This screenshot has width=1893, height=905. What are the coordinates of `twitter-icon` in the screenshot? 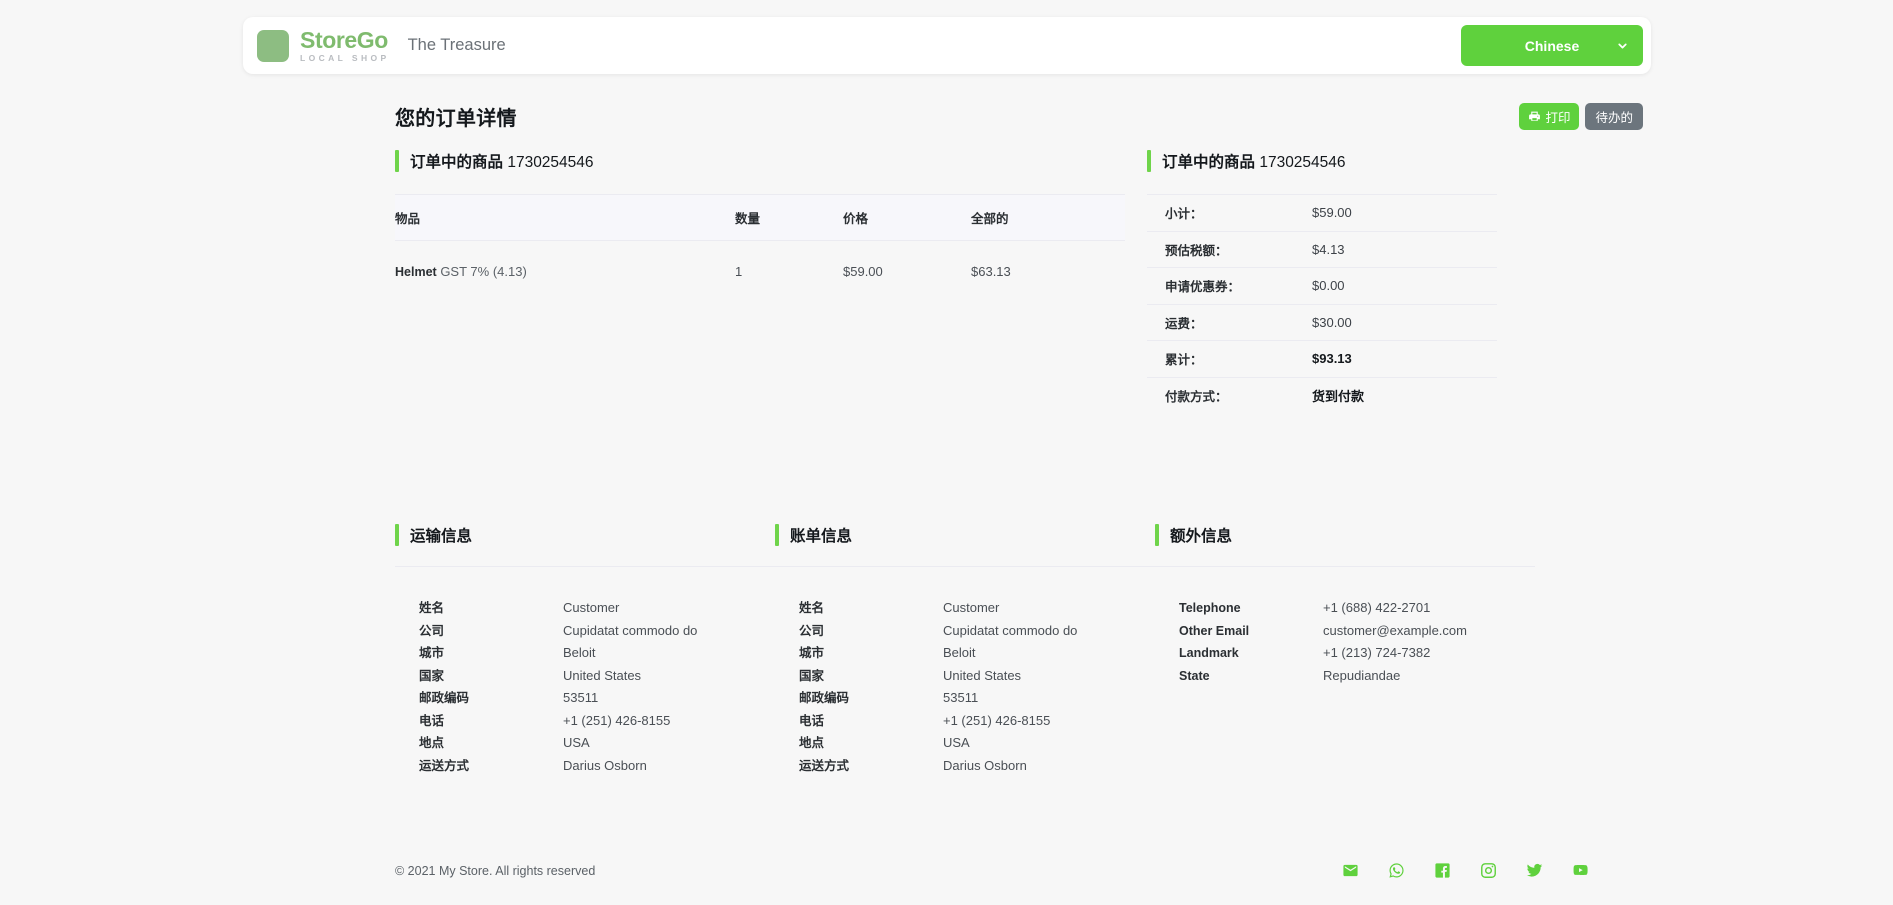 It's located at (1534, 870).